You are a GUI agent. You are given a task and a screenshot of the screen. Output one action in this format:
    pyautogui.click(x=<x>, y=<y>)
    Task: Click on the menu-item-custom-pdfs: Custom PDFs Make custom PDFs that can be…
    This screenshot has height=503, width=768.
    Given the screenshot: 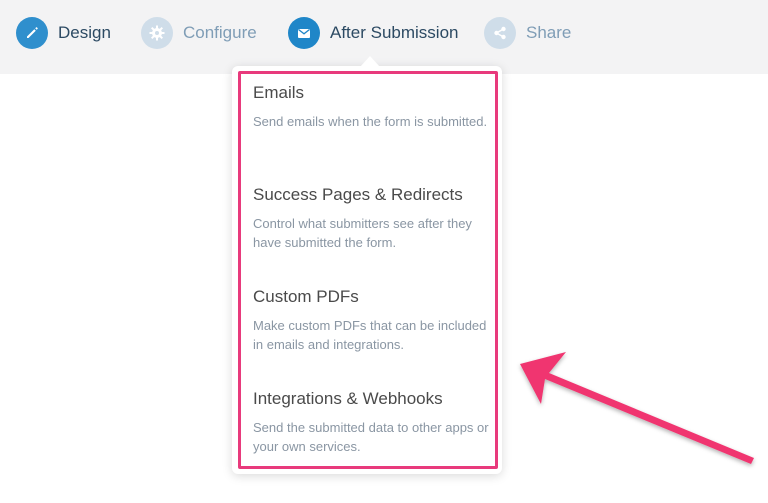 What is the action you would take?
    pyautogui.click(x=371, y=320)
    